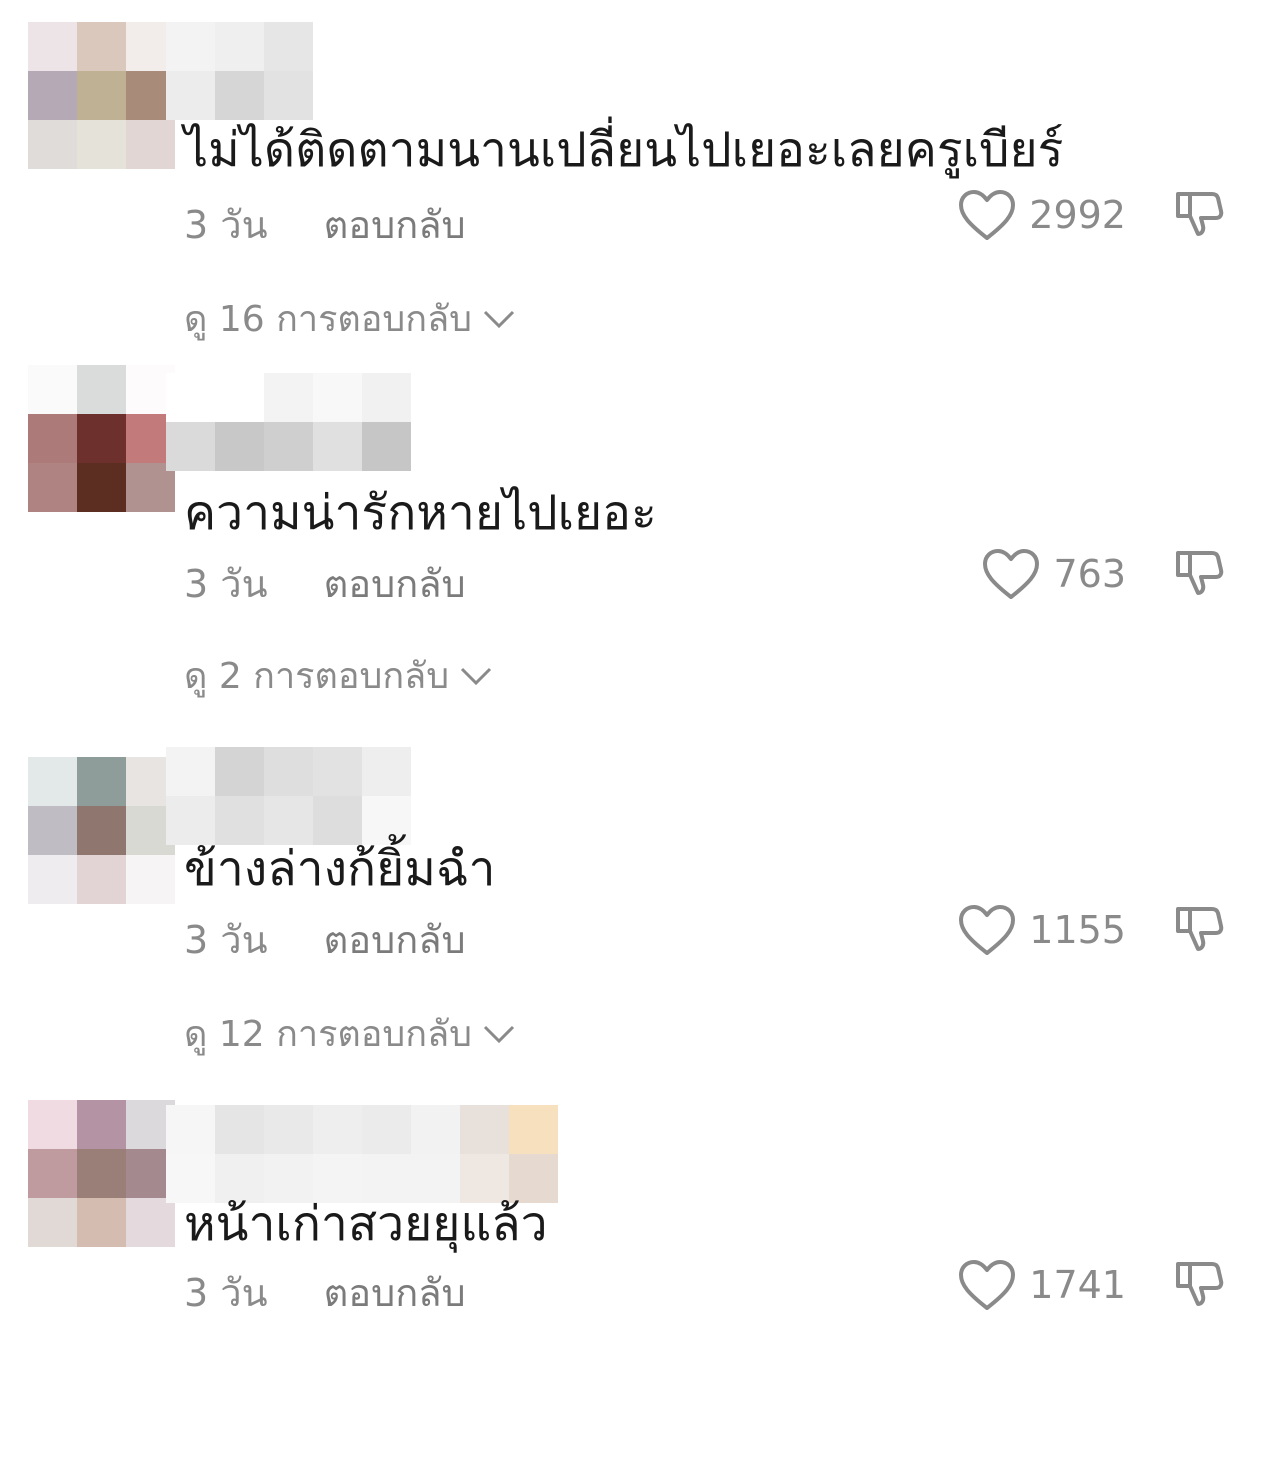  I want to click on like-button: 1155, so click(1041, 930).